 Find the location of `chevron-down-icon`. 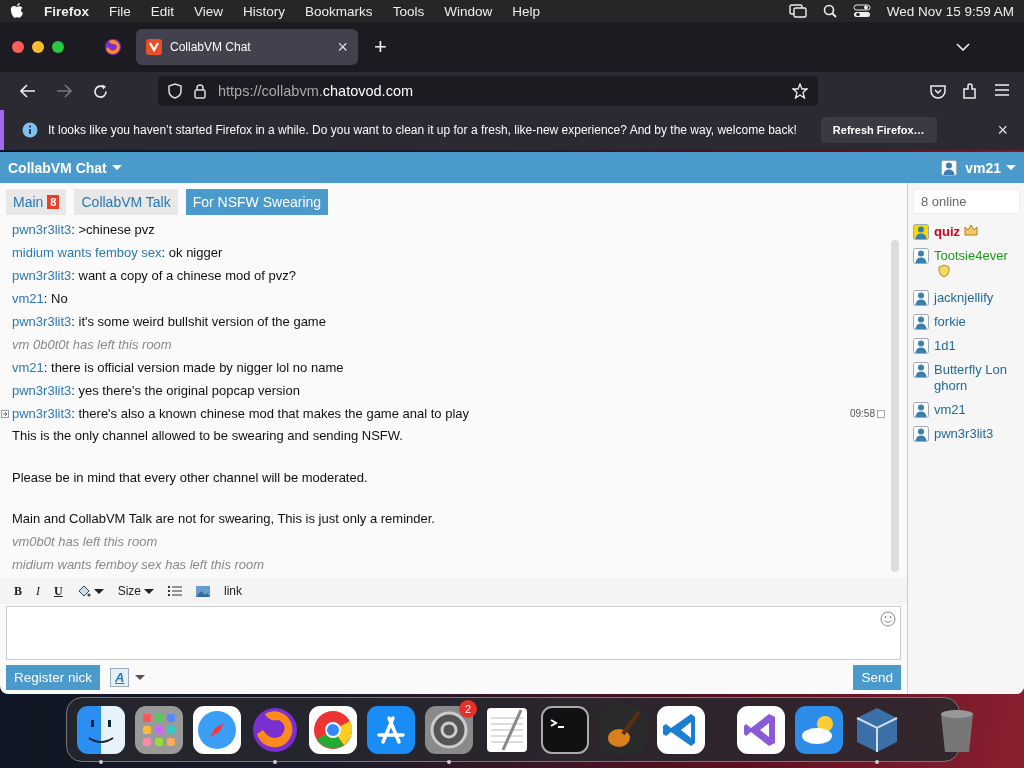

chevron-down-icon is located at coordinates (963, 47).